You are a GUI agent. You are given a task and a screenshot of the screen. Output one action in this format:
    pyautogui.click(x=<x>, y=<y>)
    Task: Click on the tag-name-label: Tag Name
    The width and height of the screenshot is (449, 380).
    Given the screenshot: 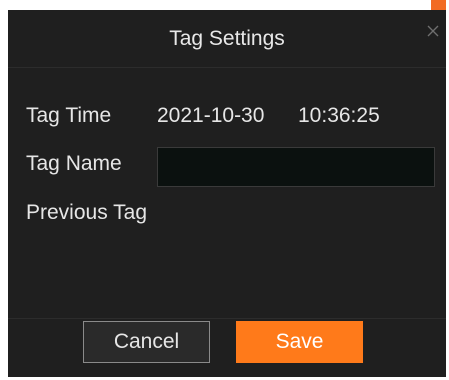 What is the action you would take?
    pyautogui.click(x=74, y=163)
    